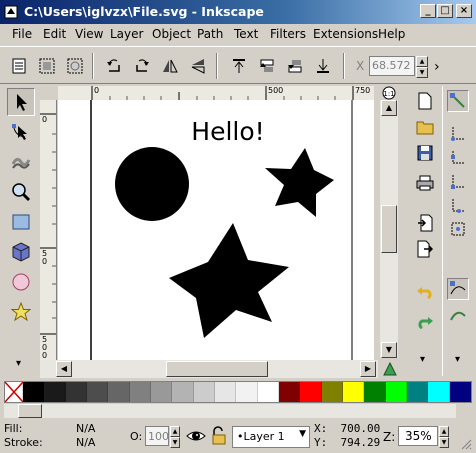 The height and width of the screenshot is (453, 476). Describe the element at coordinates (390, 369) in the screenshot. I see `color-mode-icon` at that location.